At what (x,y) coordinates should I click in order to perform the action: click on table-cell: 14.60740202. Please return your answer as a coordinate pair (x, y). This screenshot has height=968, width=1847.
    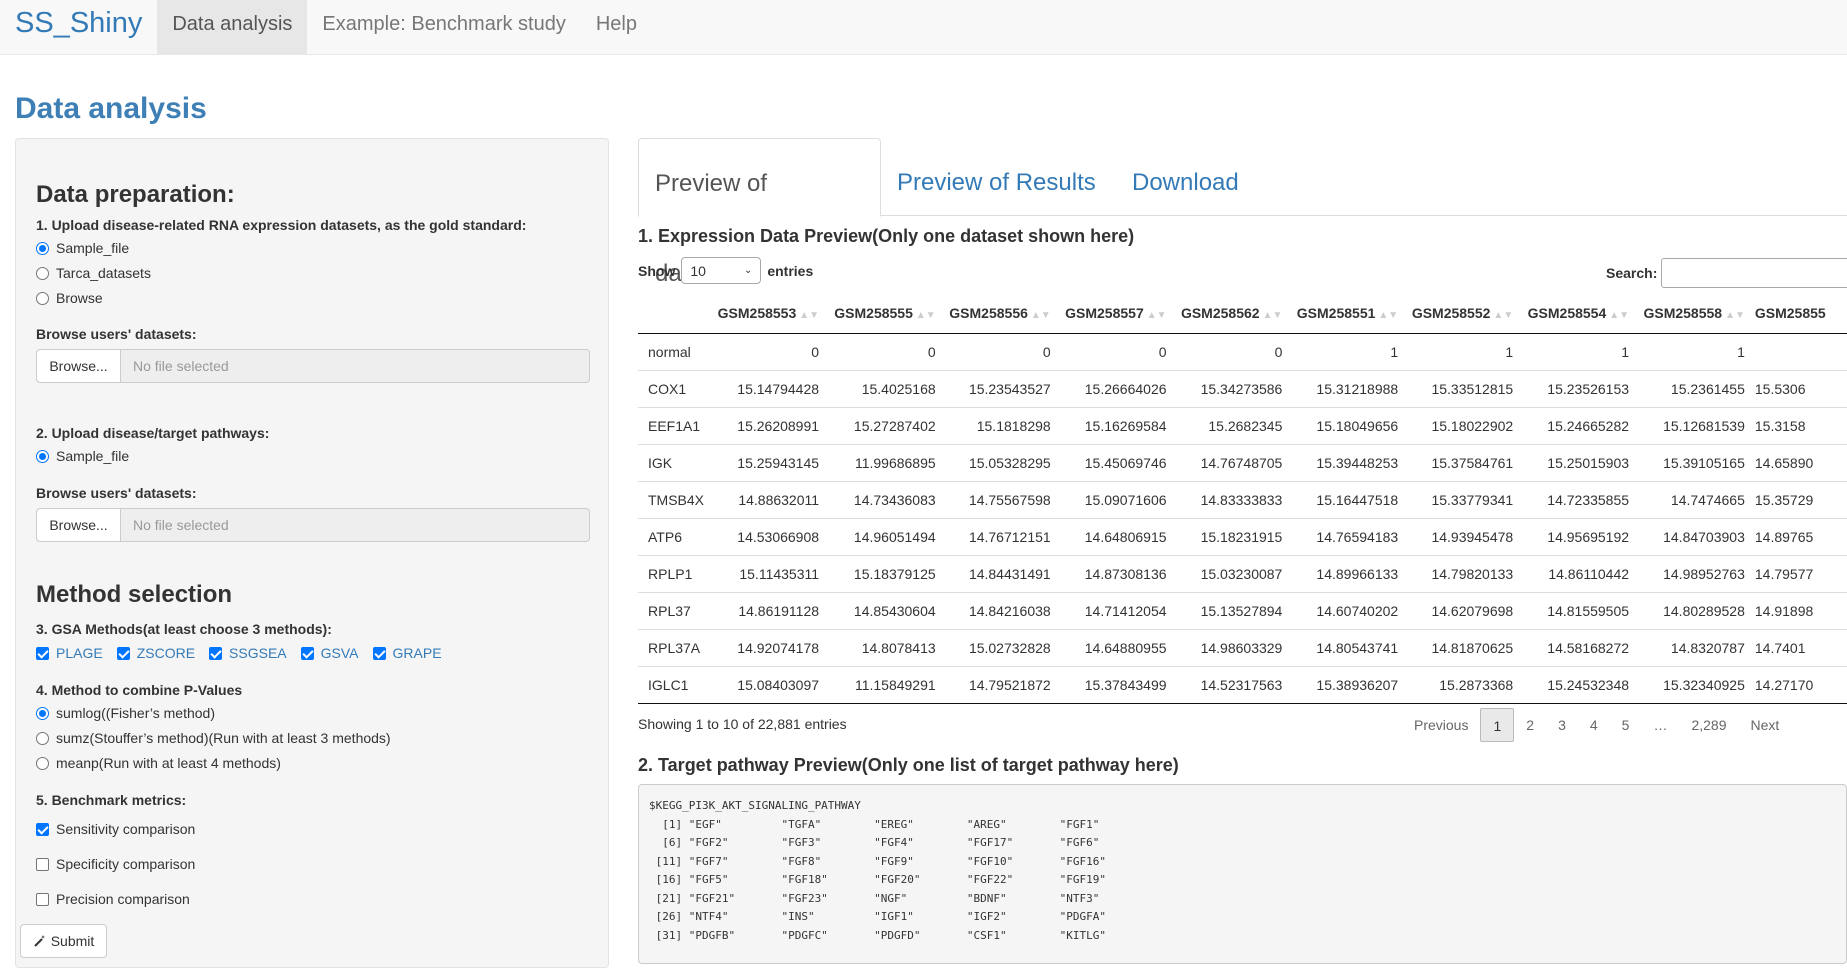
    Looking at the image, I should click on (1350, 610).